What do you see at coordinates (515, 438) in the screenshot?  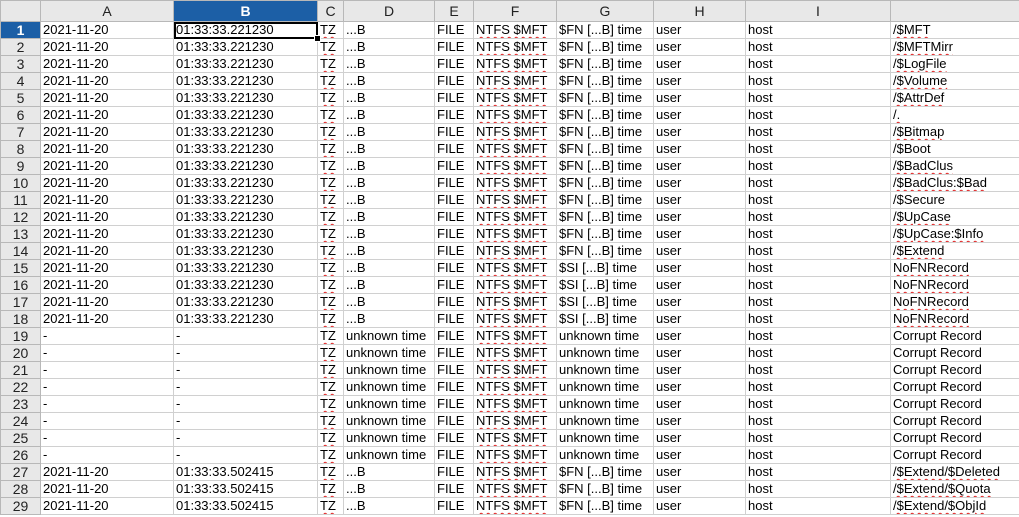 I see `cell-f25: NTFS $MFT` at bounding box center [515, 438].